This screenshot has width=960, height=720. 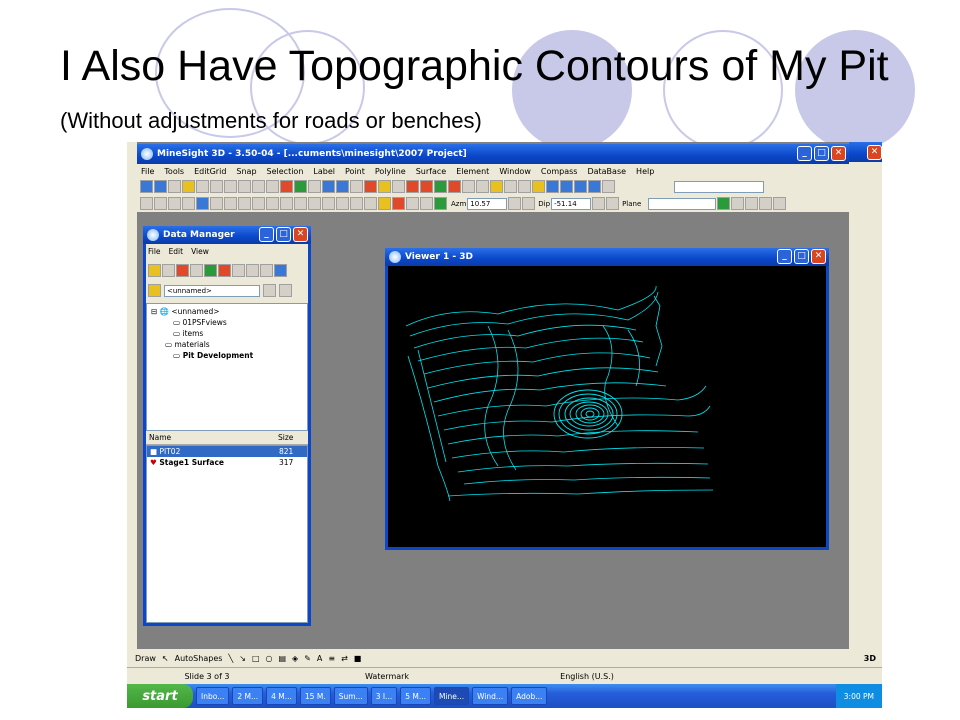 I want to click on minimize-icon: _, so click(x=804, y=153).